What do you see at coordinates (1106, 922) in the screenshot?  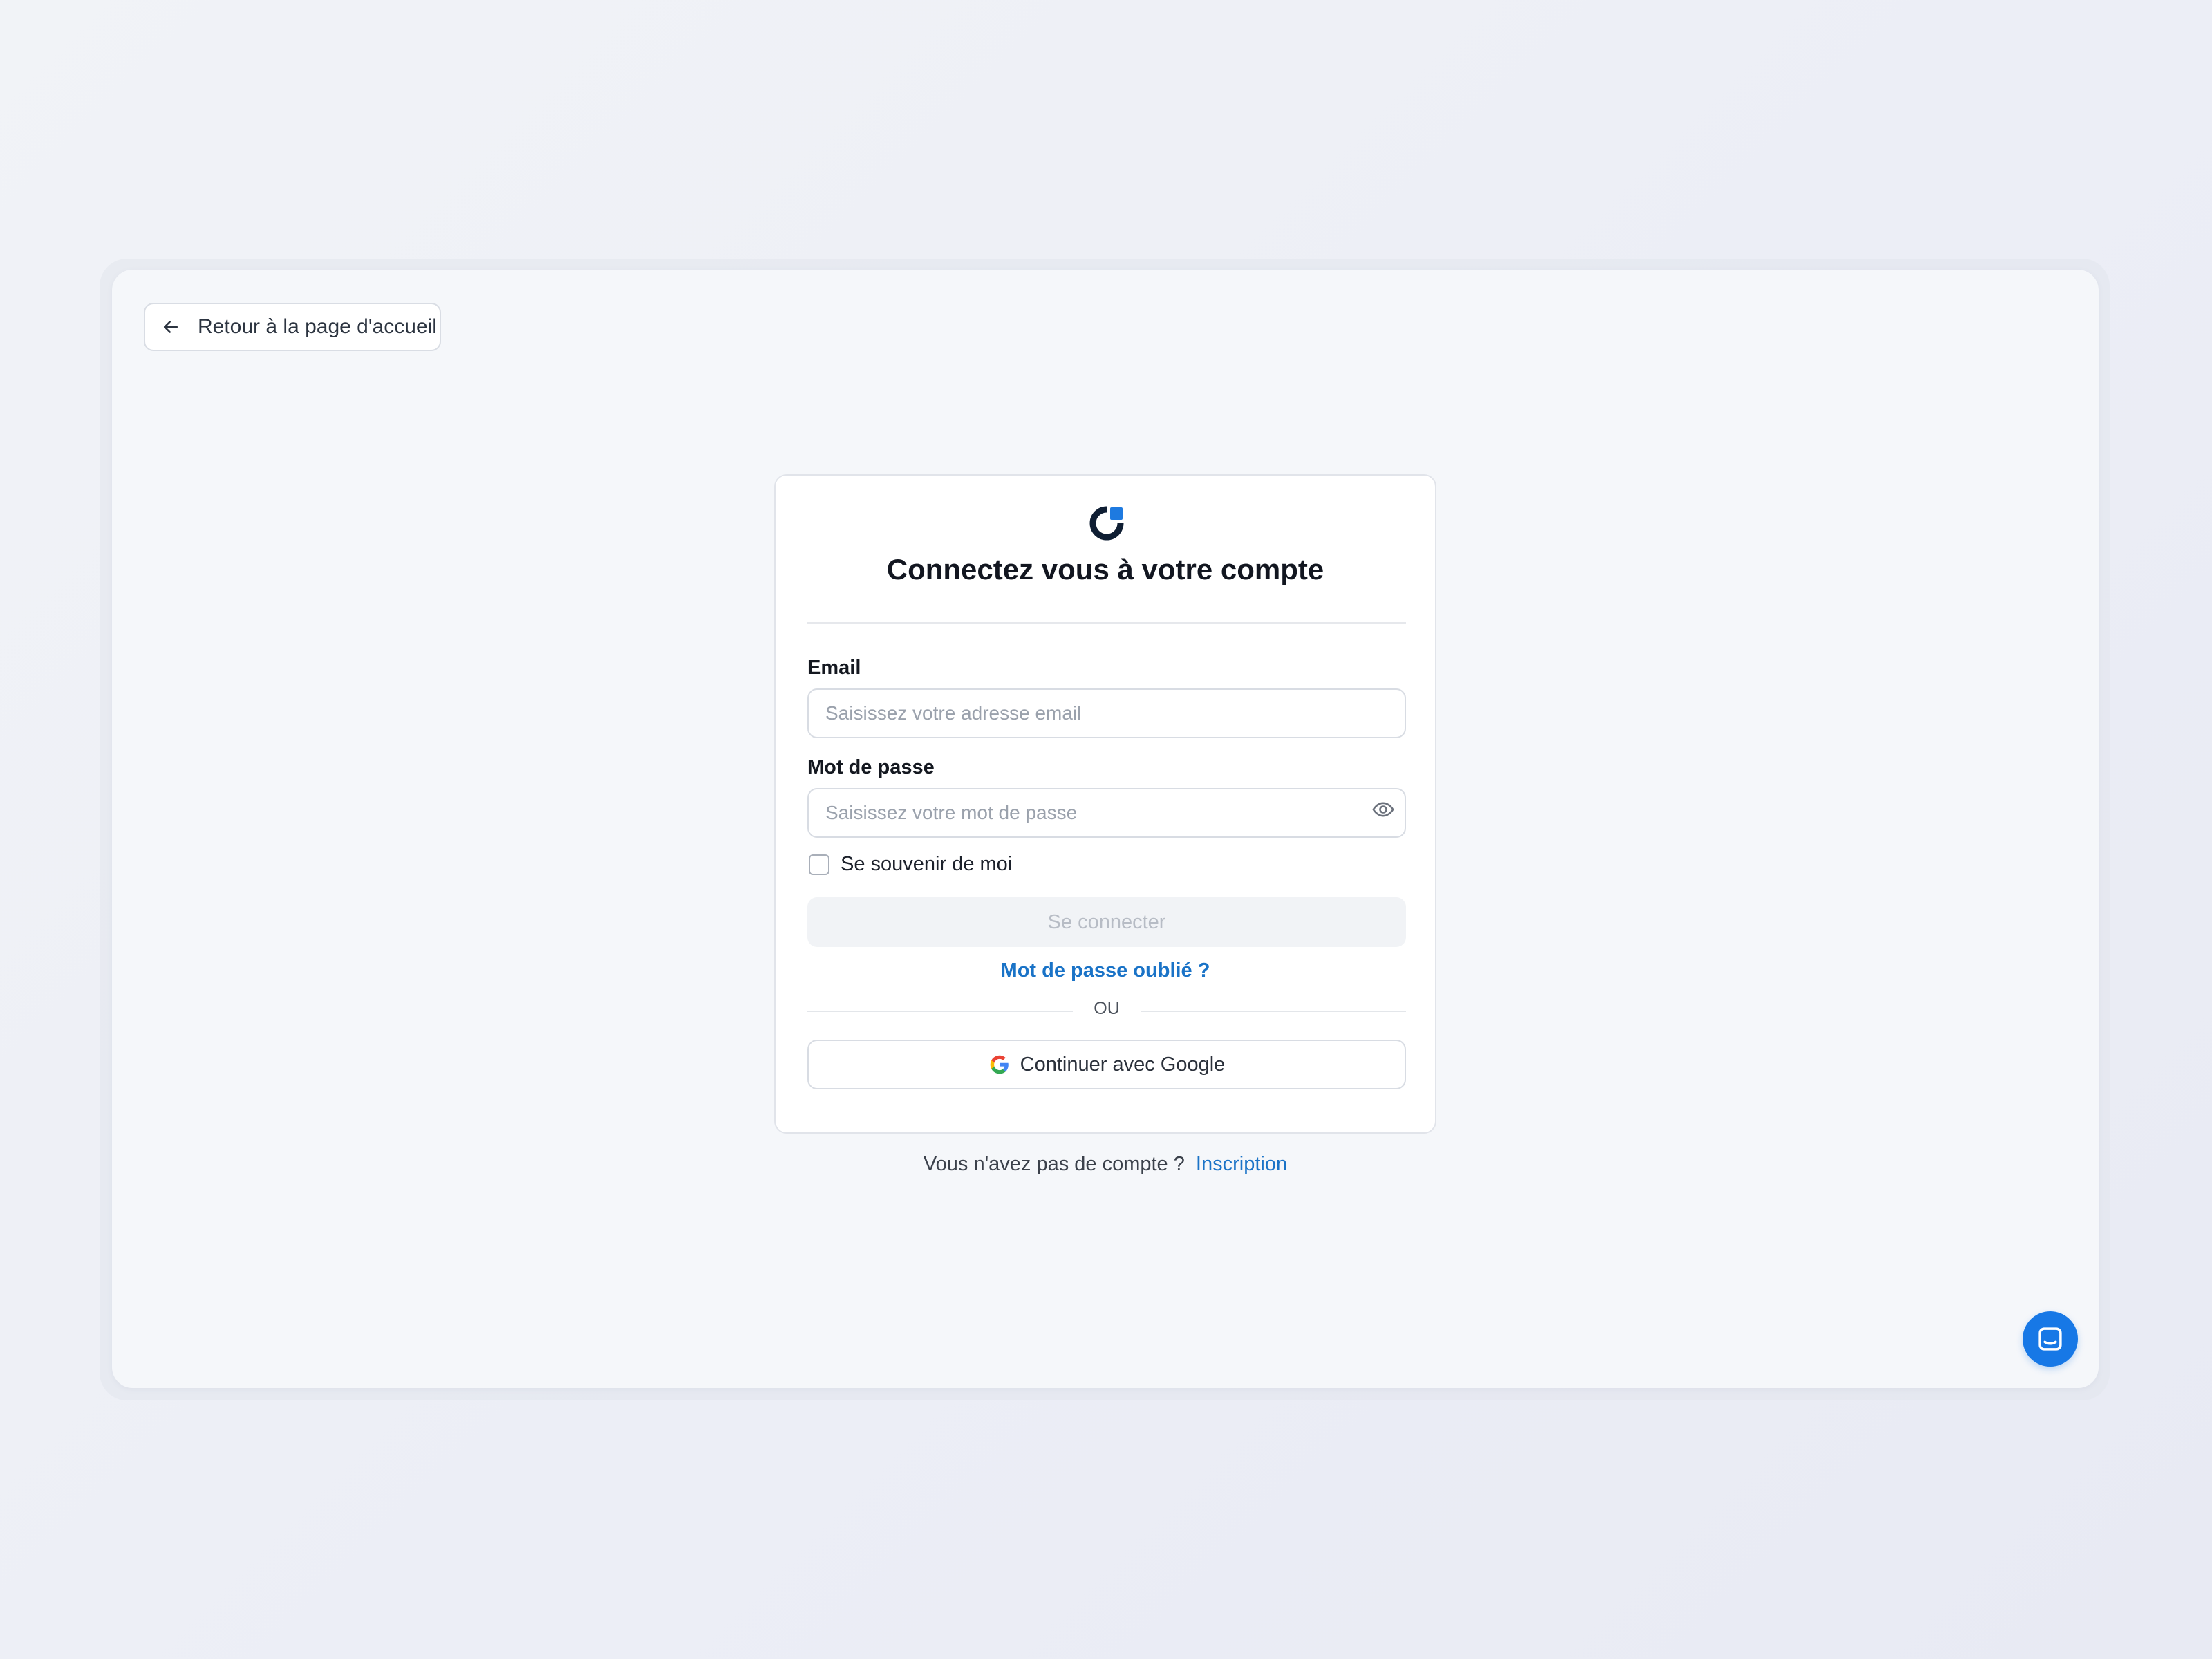 I see `login-button: Se connecter` at bounding box center [1106, 922].